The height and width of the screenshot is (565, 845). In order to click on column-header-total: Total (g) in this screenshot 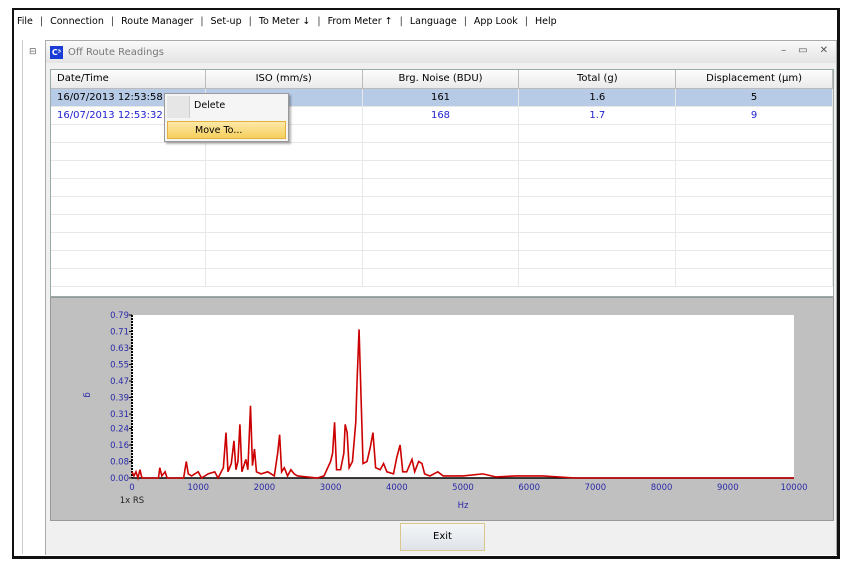, I will do `click(598, 79)`.